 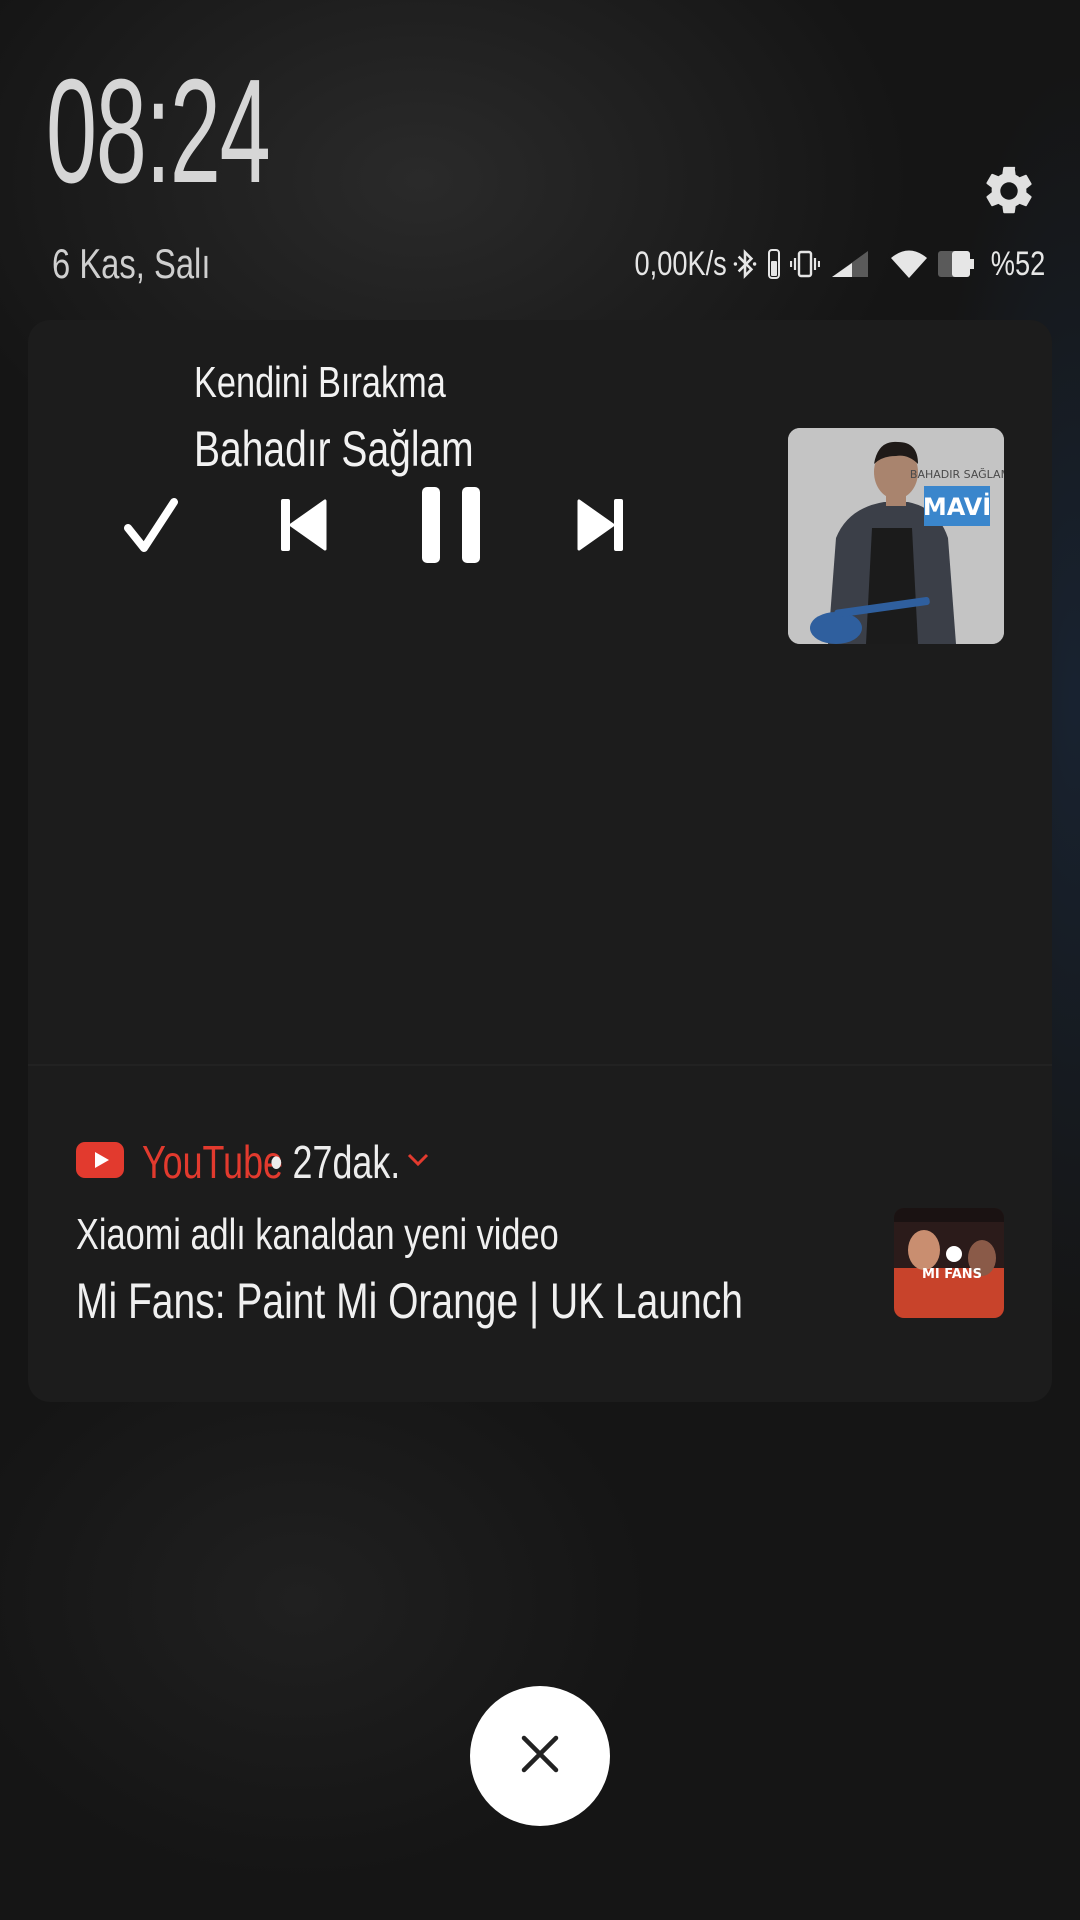 I want to click on album-logo: MAVİ, so click(x=957, y=506).